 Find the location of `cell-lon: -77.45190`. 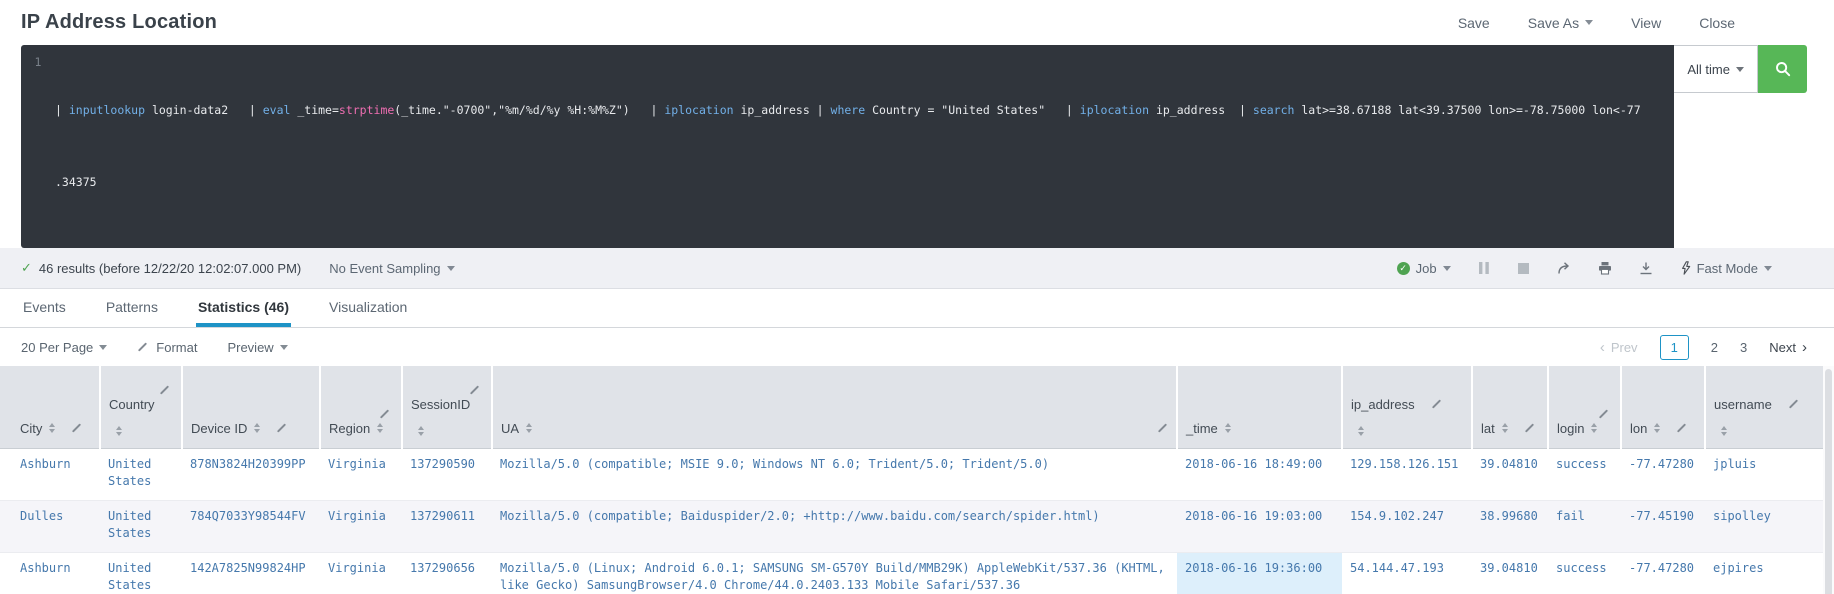

cell-lon: -77.45190 is located at coordinates (1663, 526).